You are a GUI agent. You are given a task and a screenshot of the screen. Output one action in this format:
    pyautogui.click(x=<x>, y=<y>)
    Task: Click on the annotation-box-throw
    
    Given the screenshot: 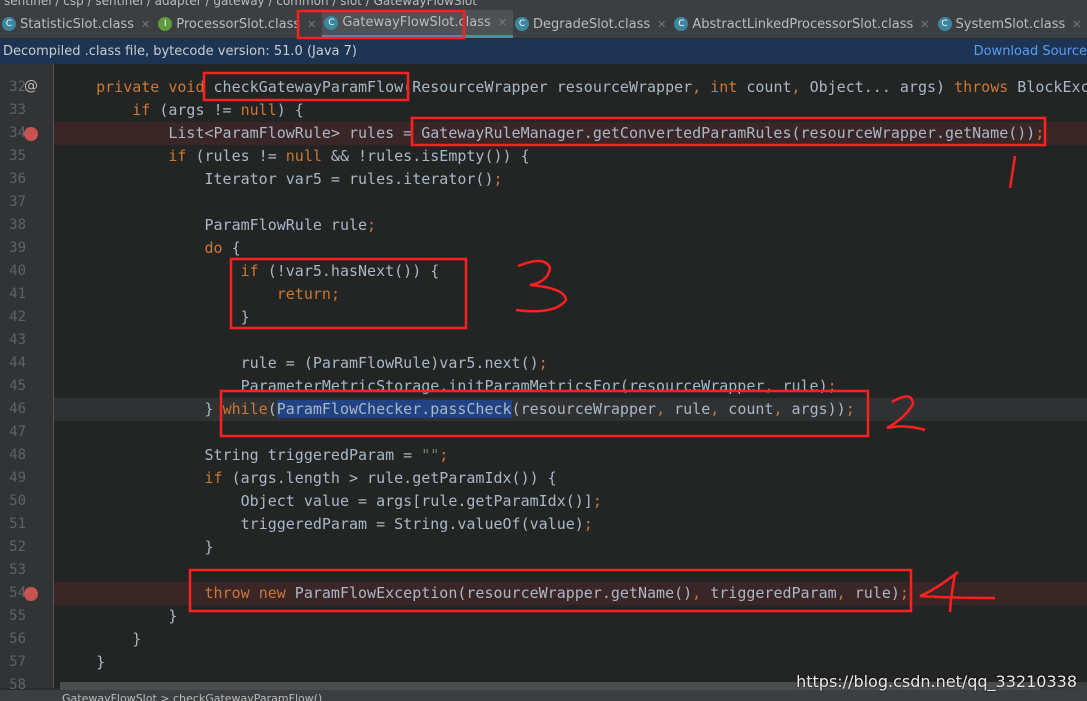 What is the action you would take?
    pyautogui.click(x=550, y=590)
    